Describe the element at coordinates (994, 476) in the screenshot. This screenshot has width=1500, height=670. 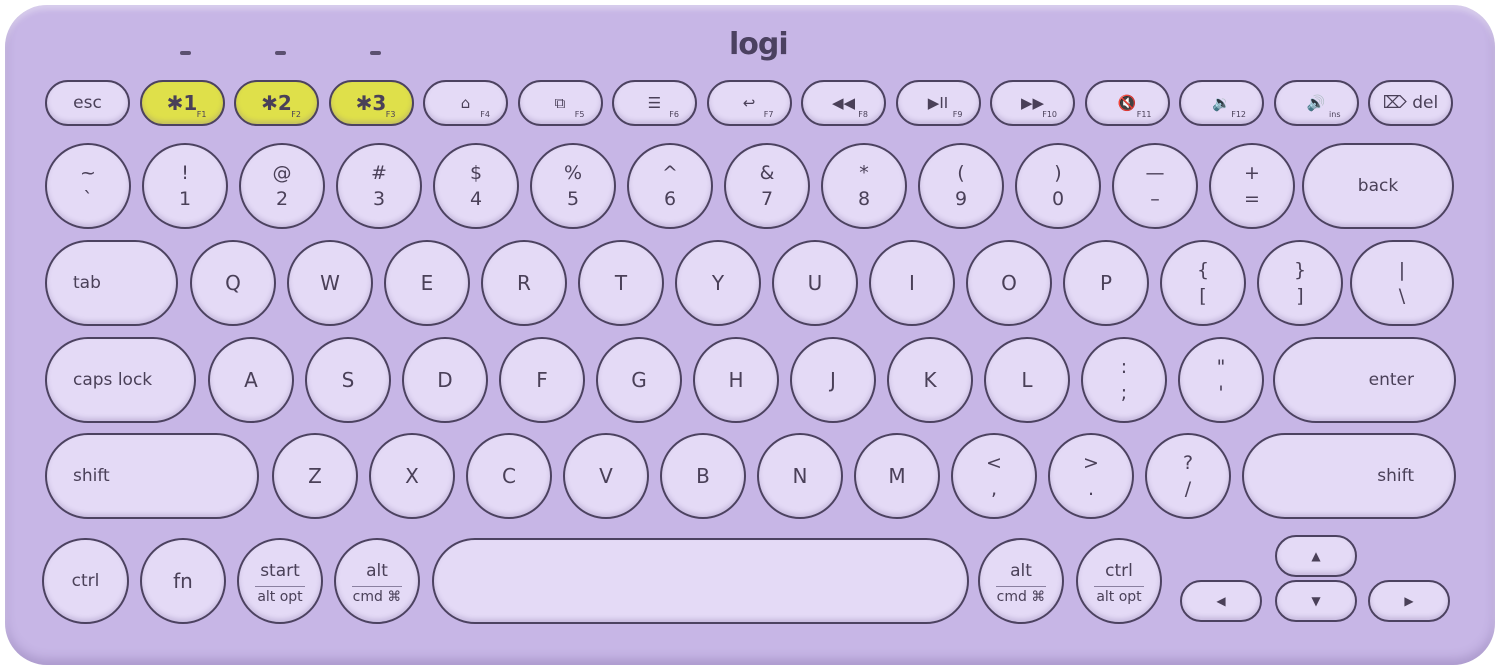
I see `key-symbol: <,` at that location.